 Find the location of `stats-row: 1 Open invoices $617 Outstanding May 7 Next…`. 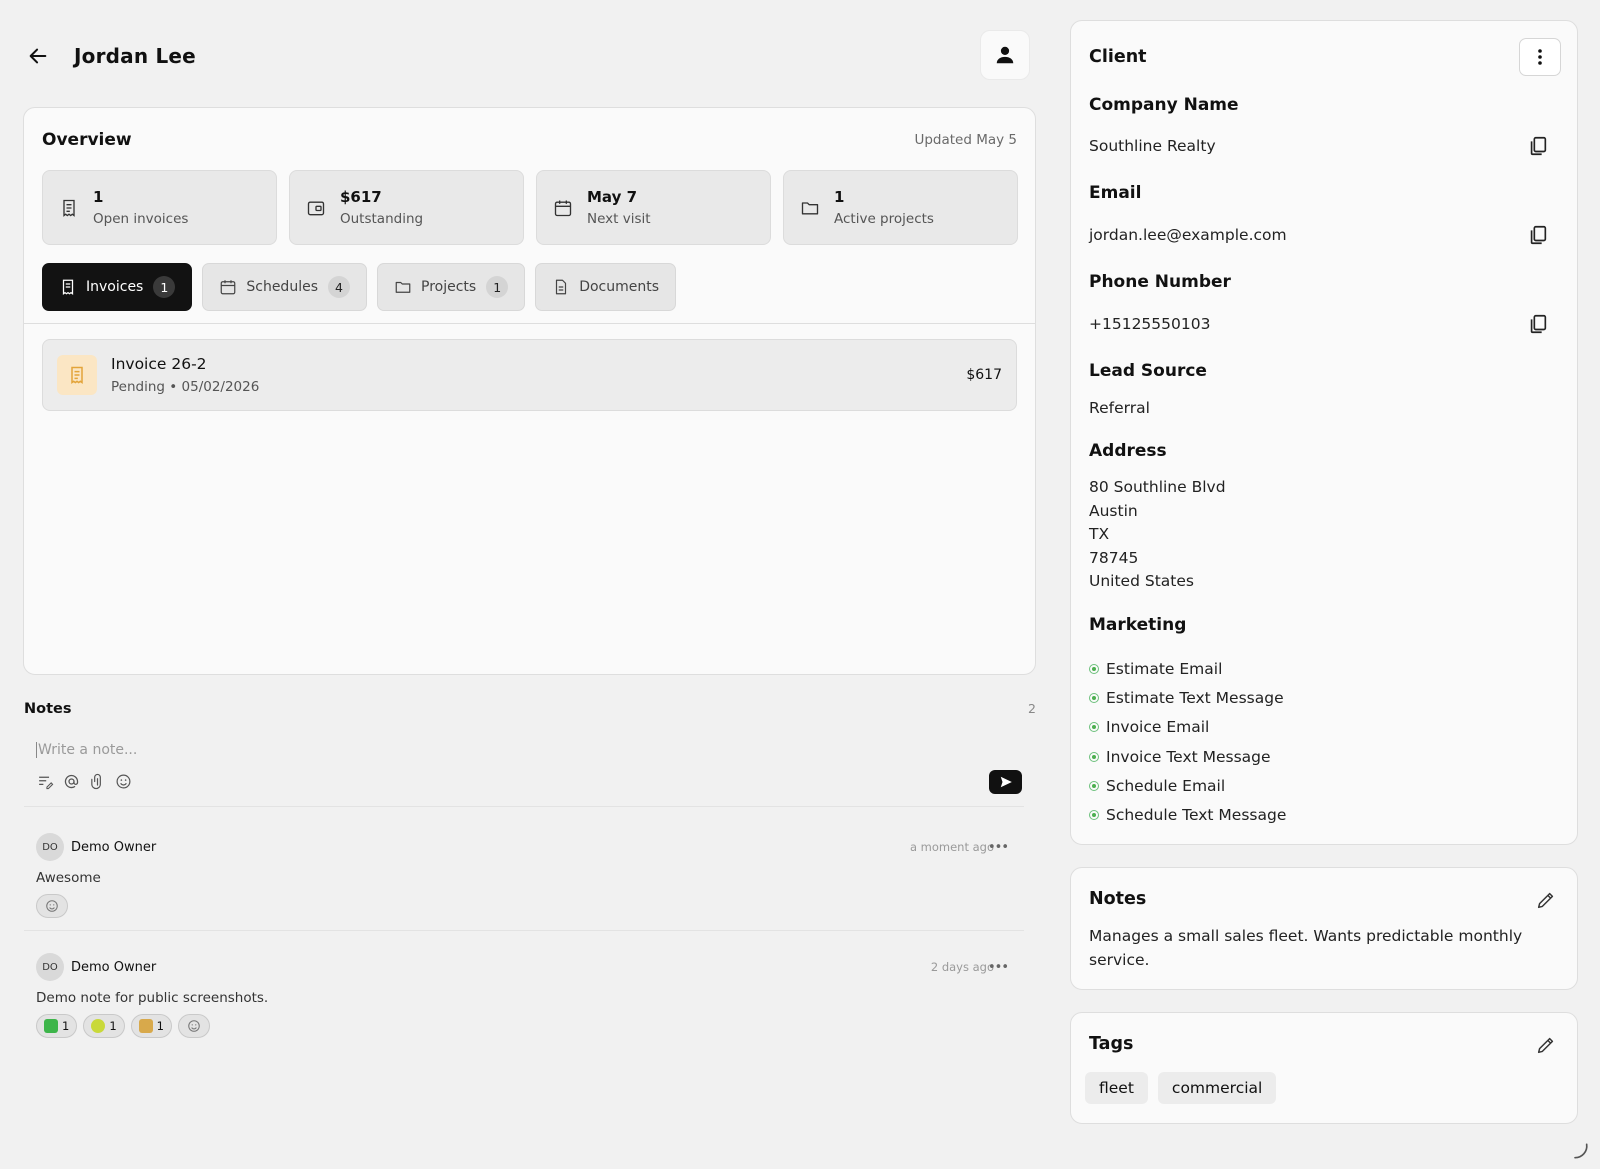

stats-row: 1 Open invoices $617 Outstanding May 7 Next… is located at coordinates (530, 207).